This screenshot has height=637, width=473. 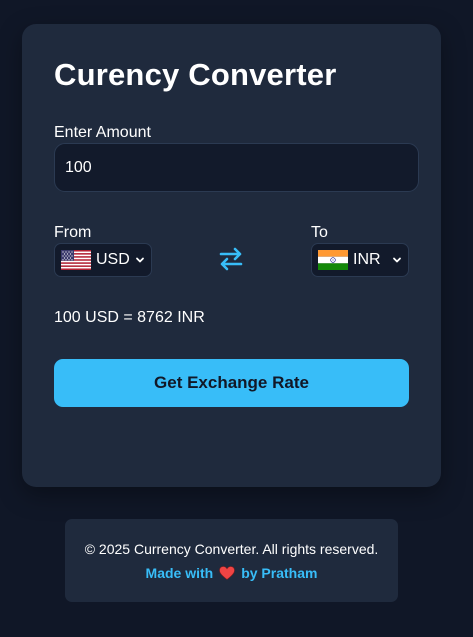 I want to click on conversion-result: 100 USD = 8762 INR, so click(x=129, y=317).